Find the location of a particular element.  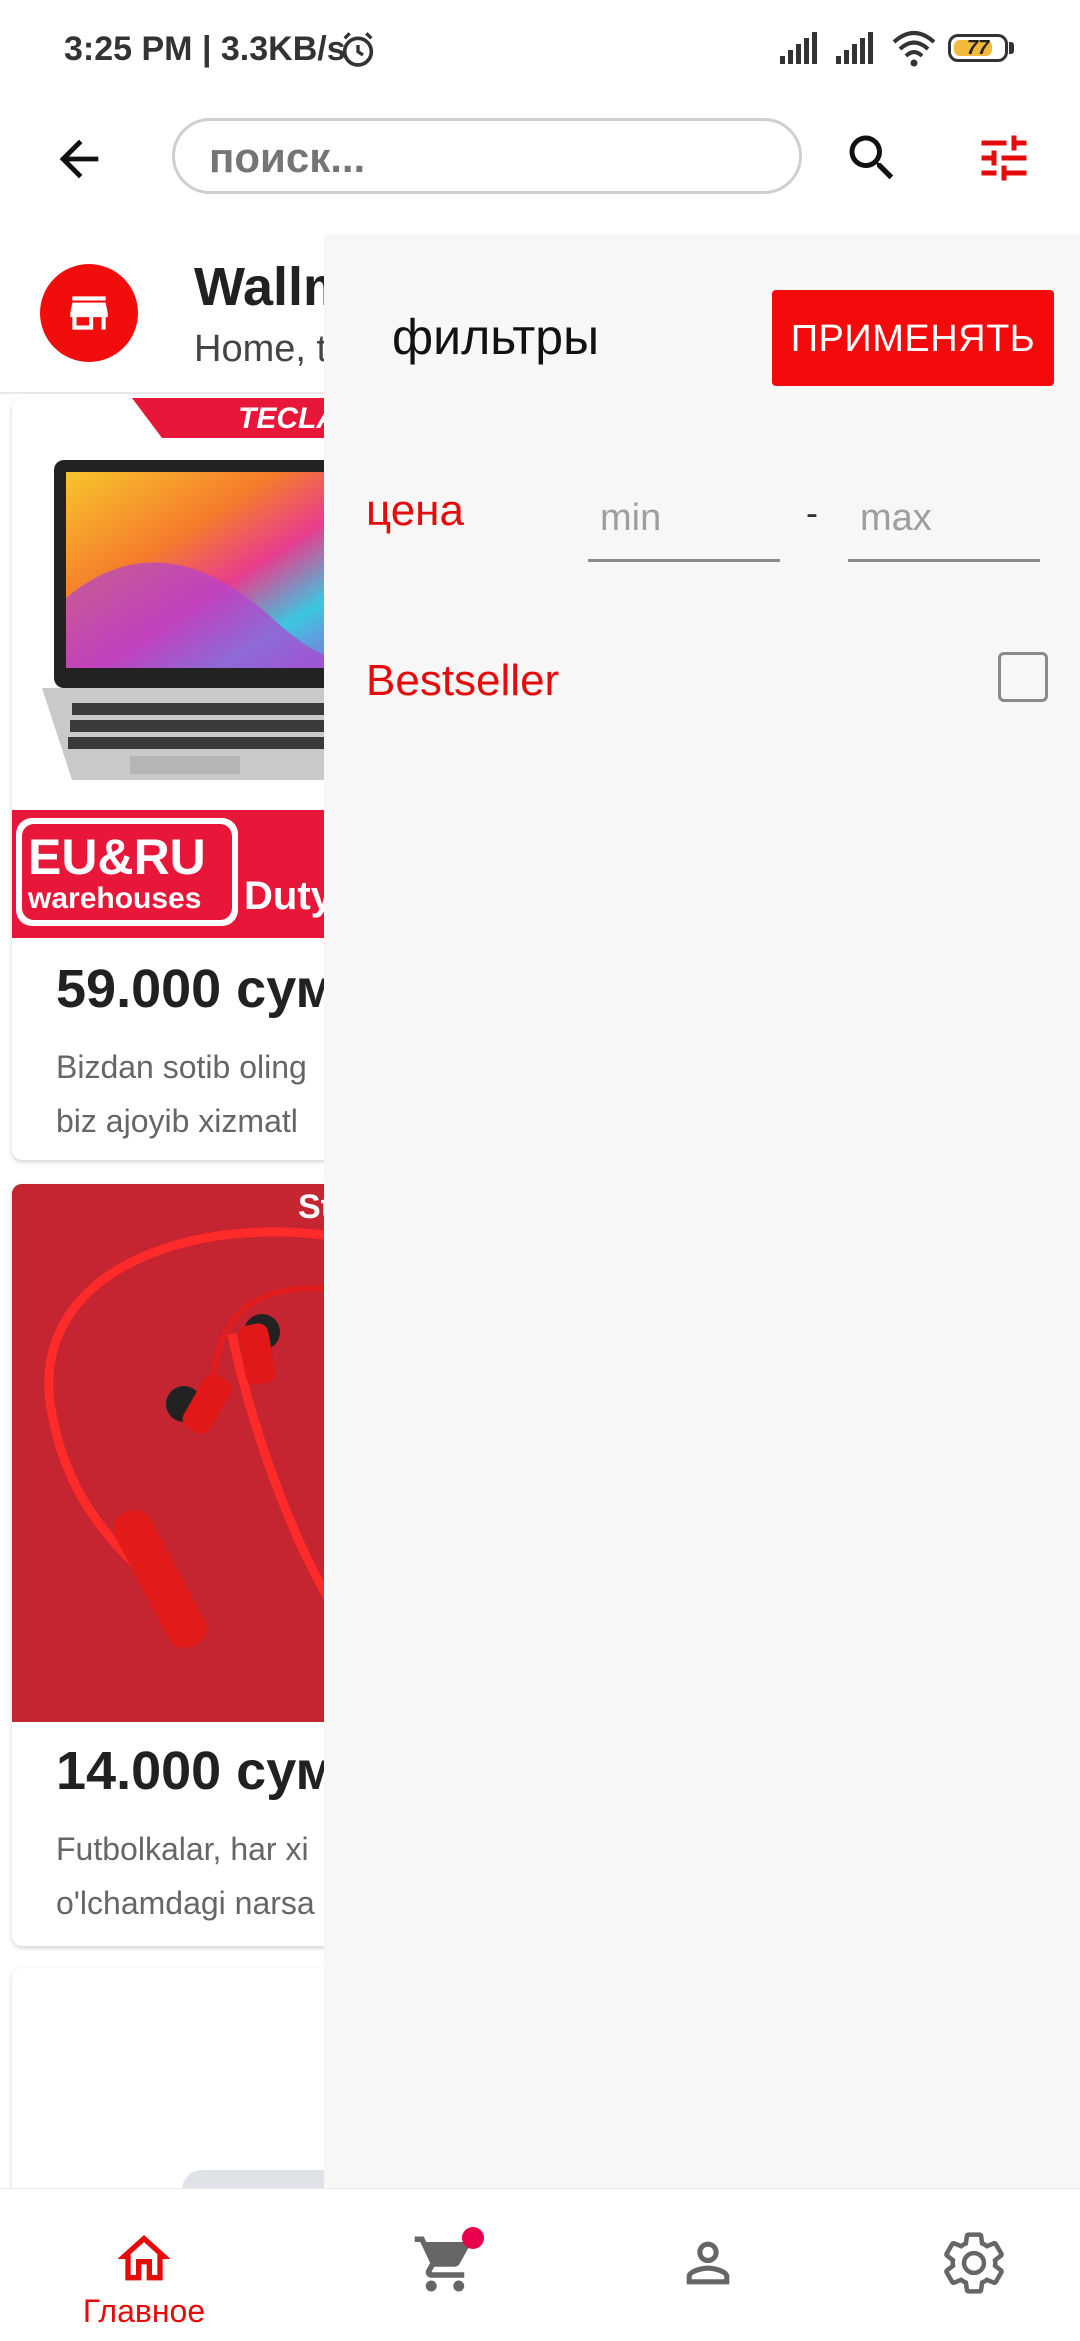

price-min-input is located at coordinates (684, 520).